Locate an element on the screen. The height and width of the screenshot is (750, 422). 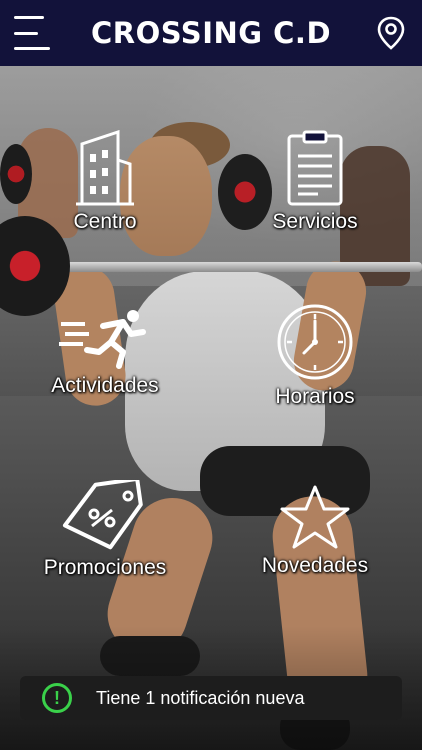
photo-barbell is located at coordinates (221, 267).